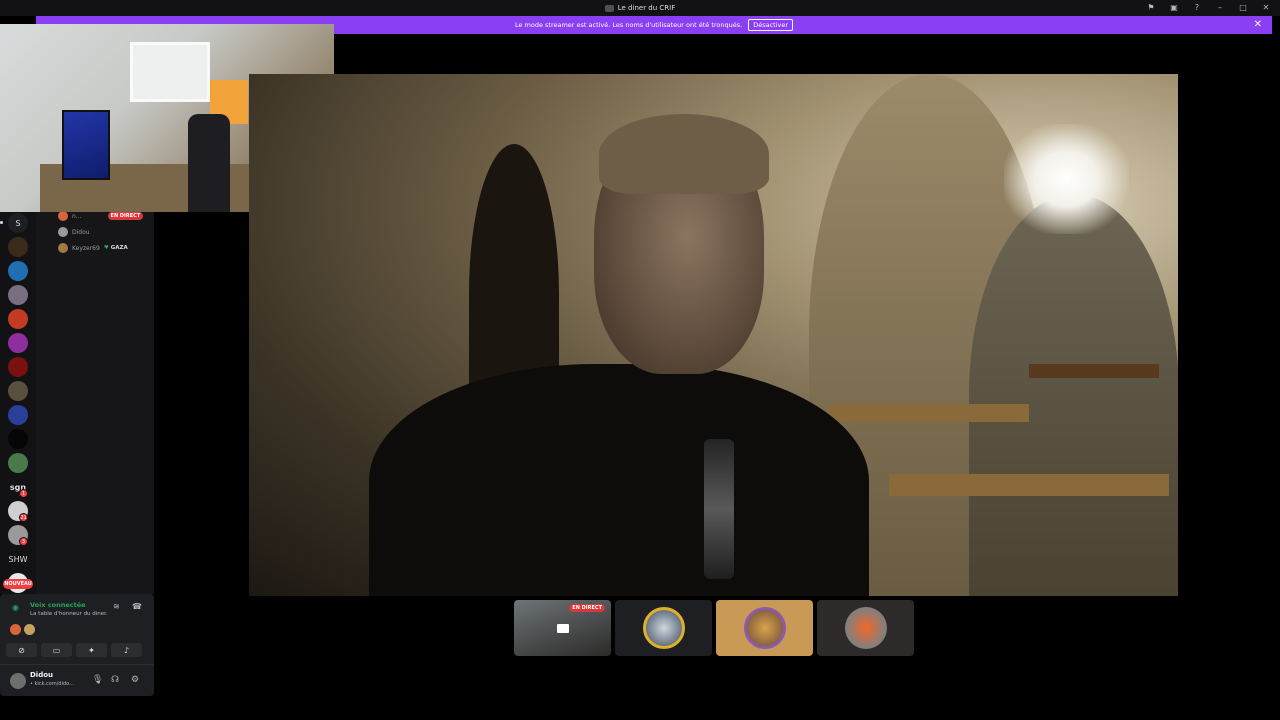 This screenshot has height=720, width=1280. I want to click on current-user: Didou • kick.com/dido... 🎙︎ ☊ ⚙, so click(77, 680).